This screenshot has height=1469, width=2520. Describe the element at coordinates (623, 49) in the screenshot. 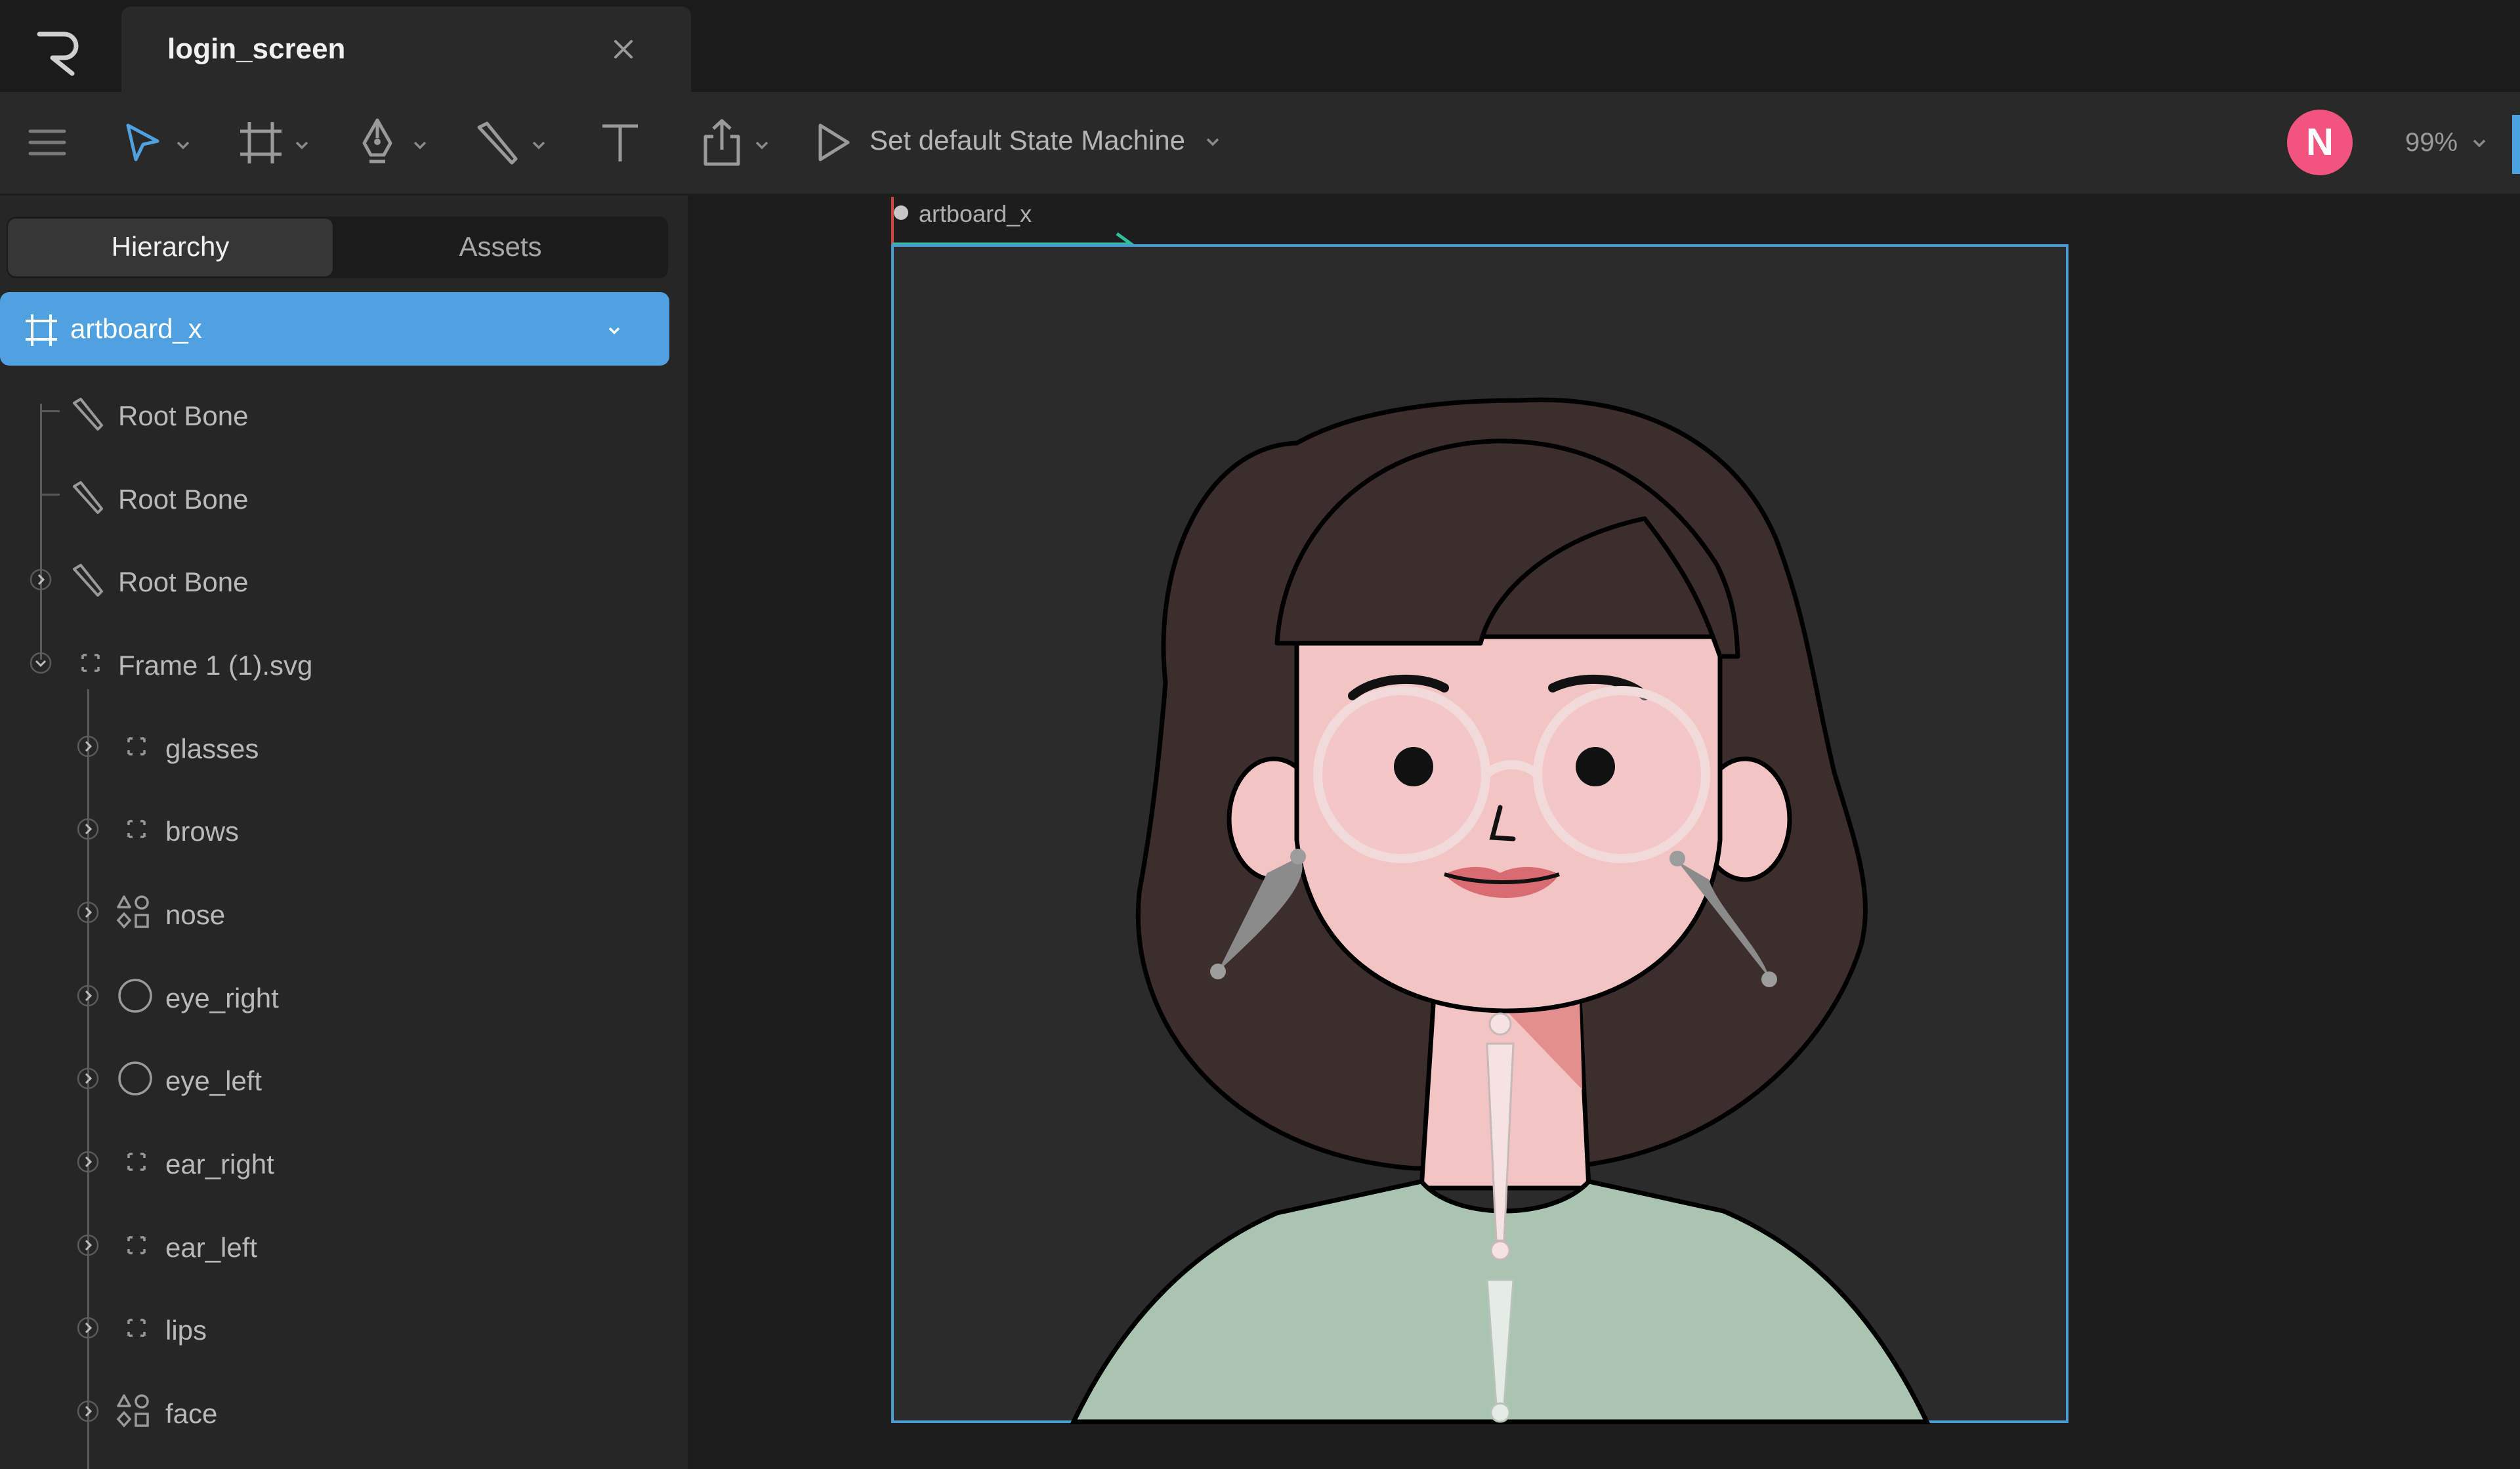

I see `close-icon` at that location.